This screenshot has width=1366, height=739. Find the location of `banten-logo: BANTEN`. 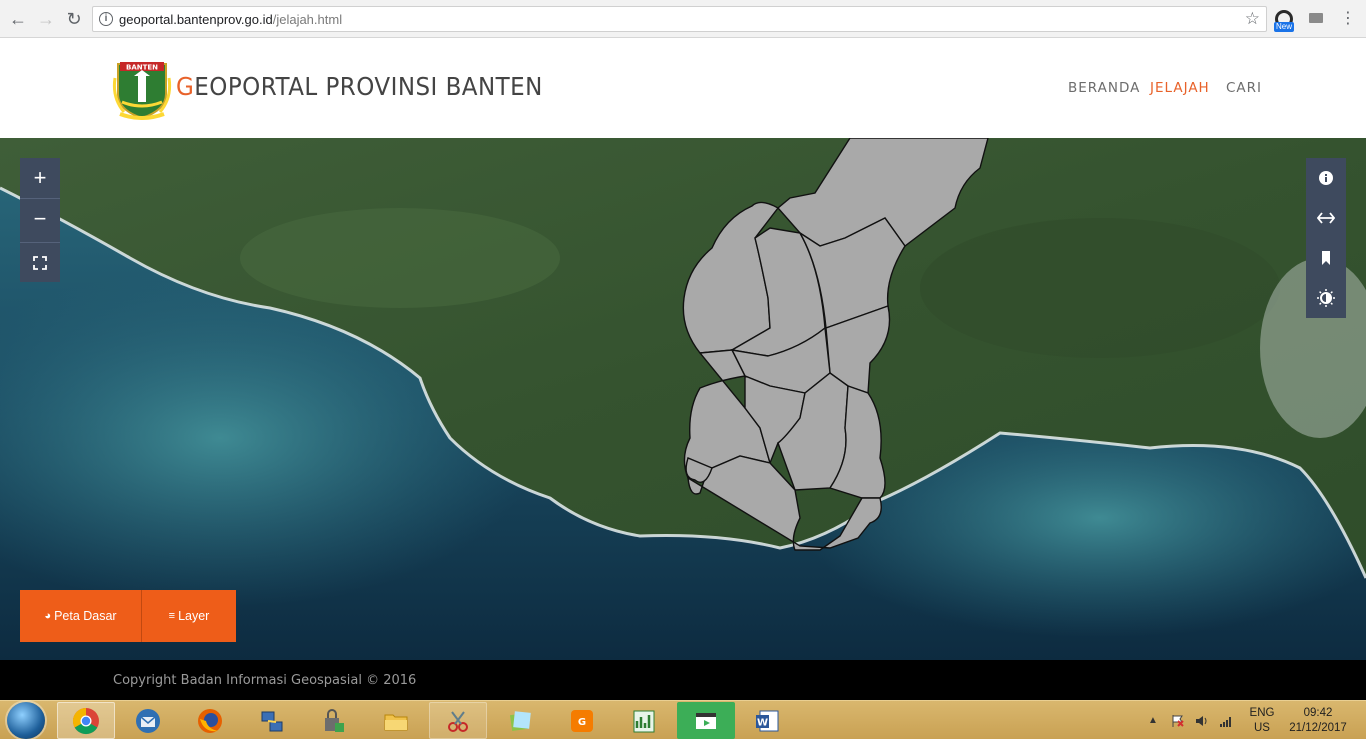

banten-logo: BANTEN is located at coordinates (142, 89).